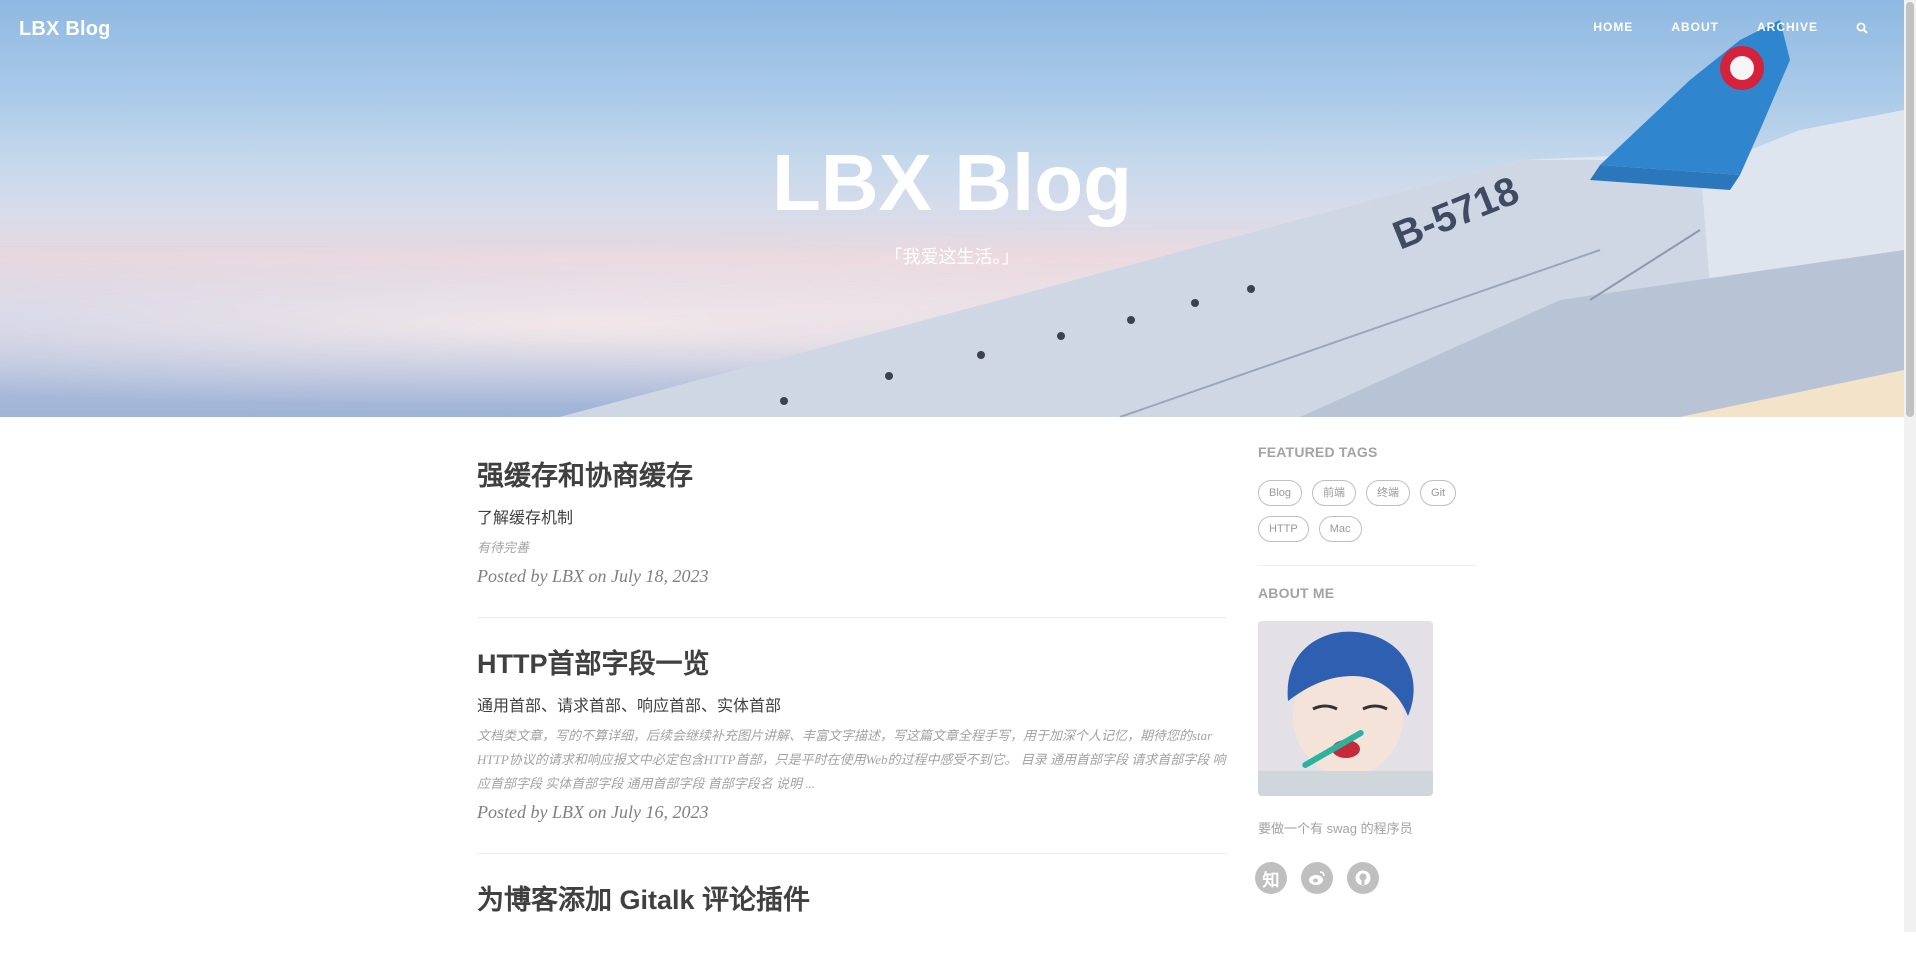  I want to click on nav-home-link: HOME, so click(1613, 27).